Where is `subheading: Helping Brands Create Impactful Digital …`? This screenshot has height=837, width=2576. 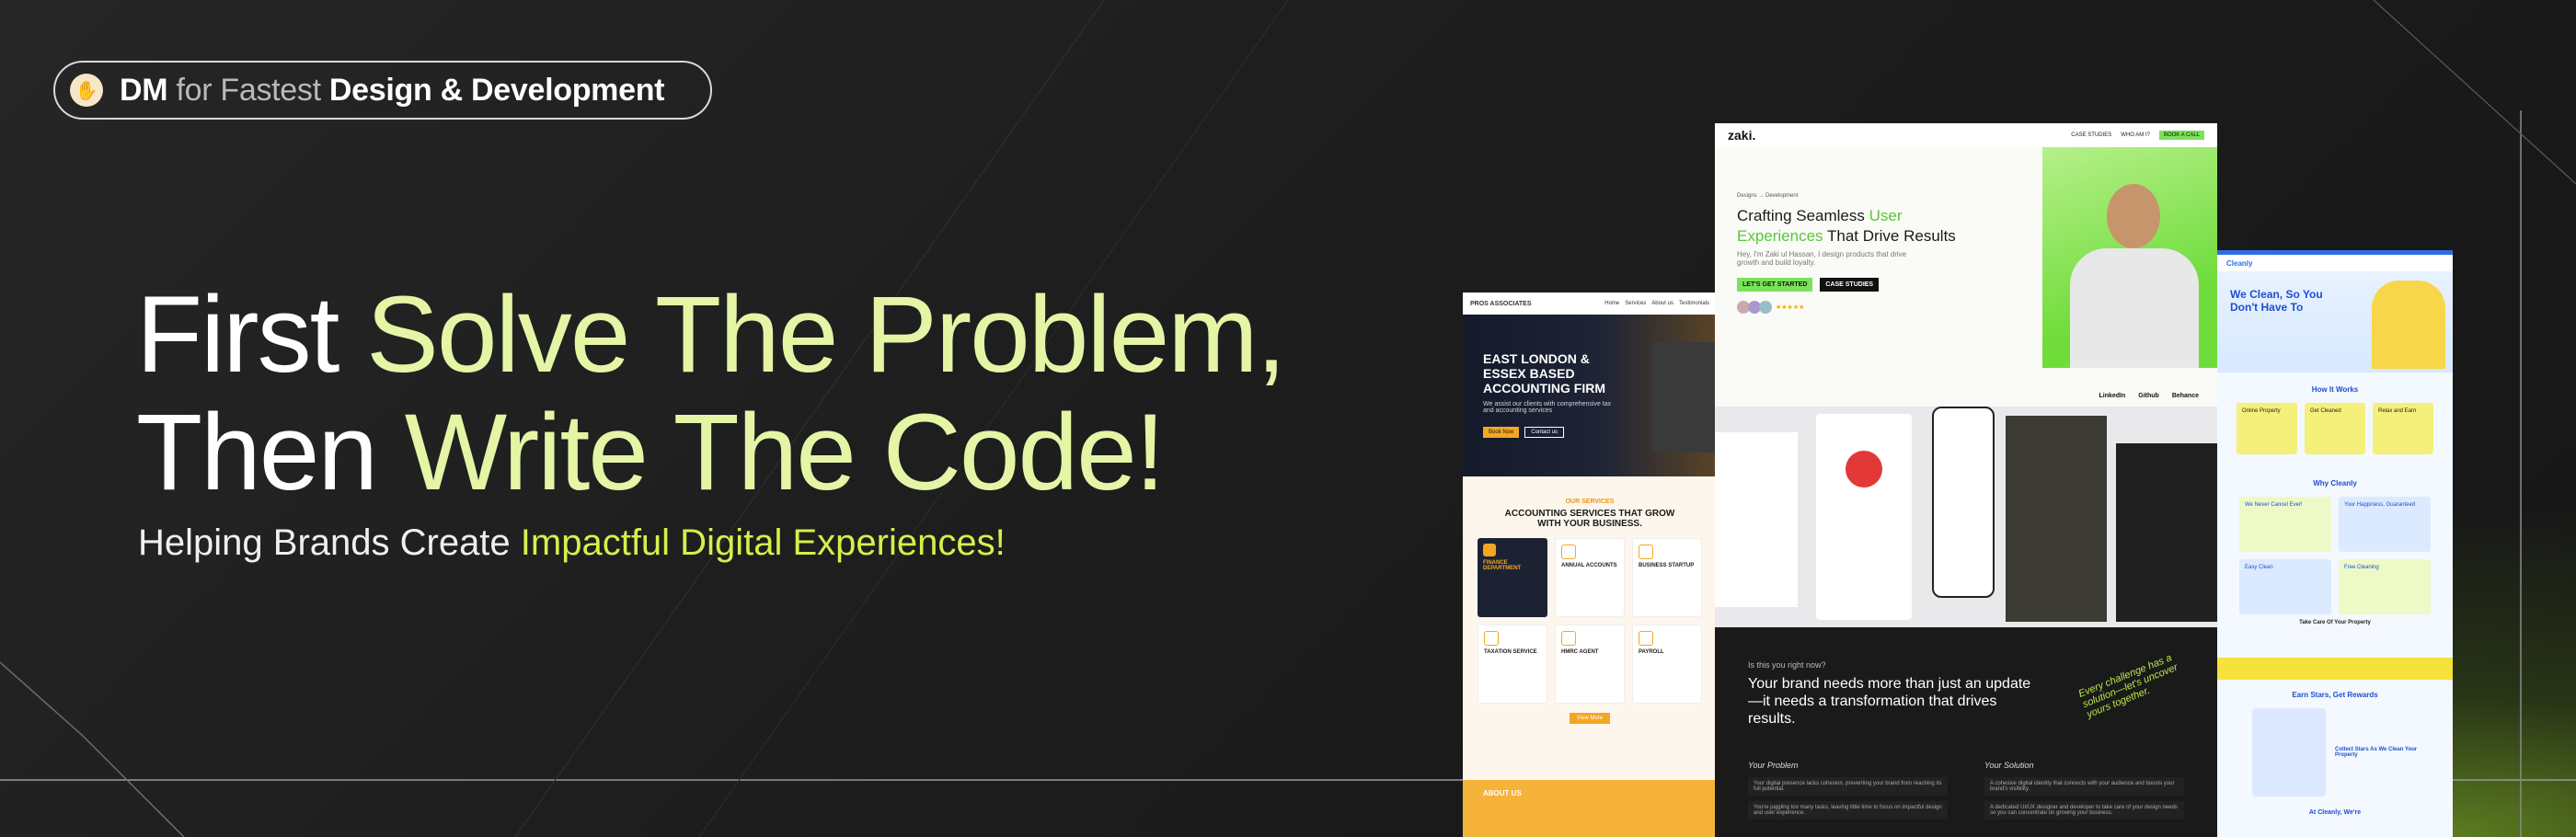 subheading: Helping Brands Create Impactful Digital … is located at coordinates (572, 543).